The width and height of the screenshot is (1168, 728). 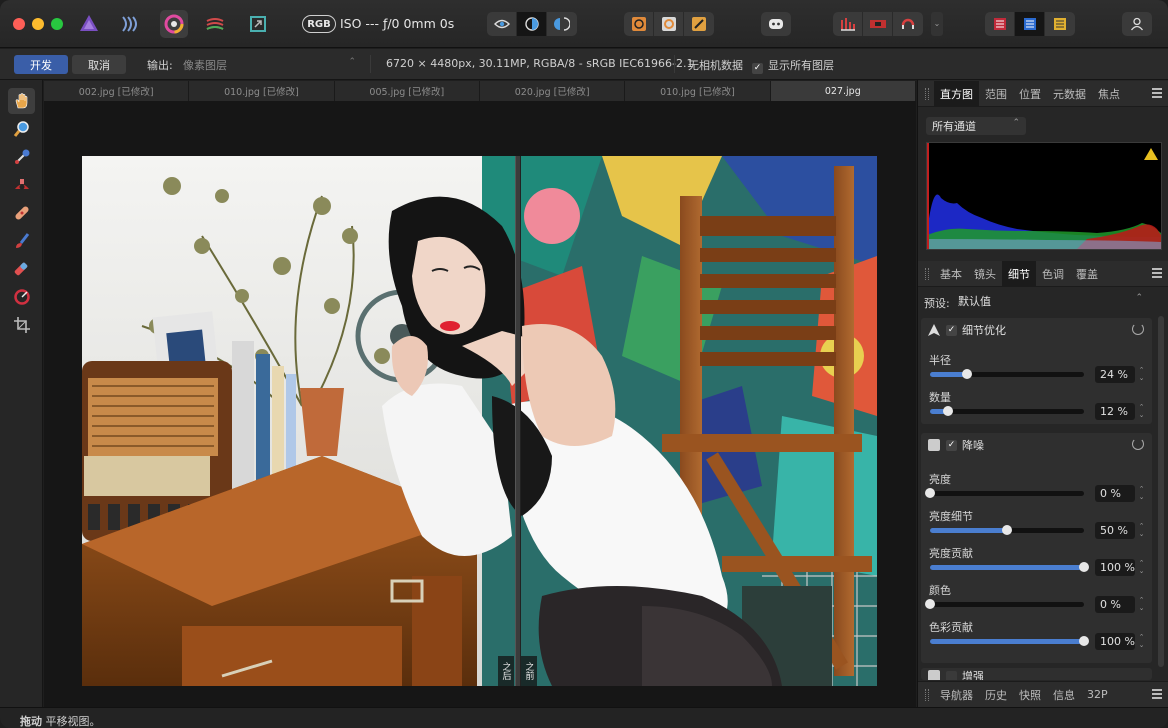 I want to click on tab-details: 细节, so click(x=1019, y=273).